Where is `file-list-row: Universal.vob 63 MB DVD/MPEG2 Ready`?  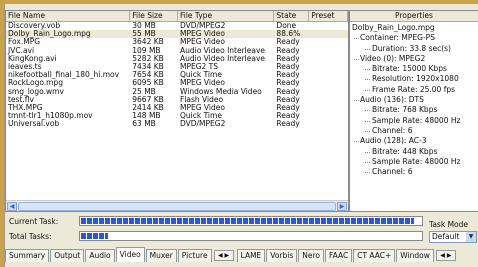
file-list-row: Universal.vob 63 MB DVD/MPEG2 Ready is located at coordinates (177, 124).